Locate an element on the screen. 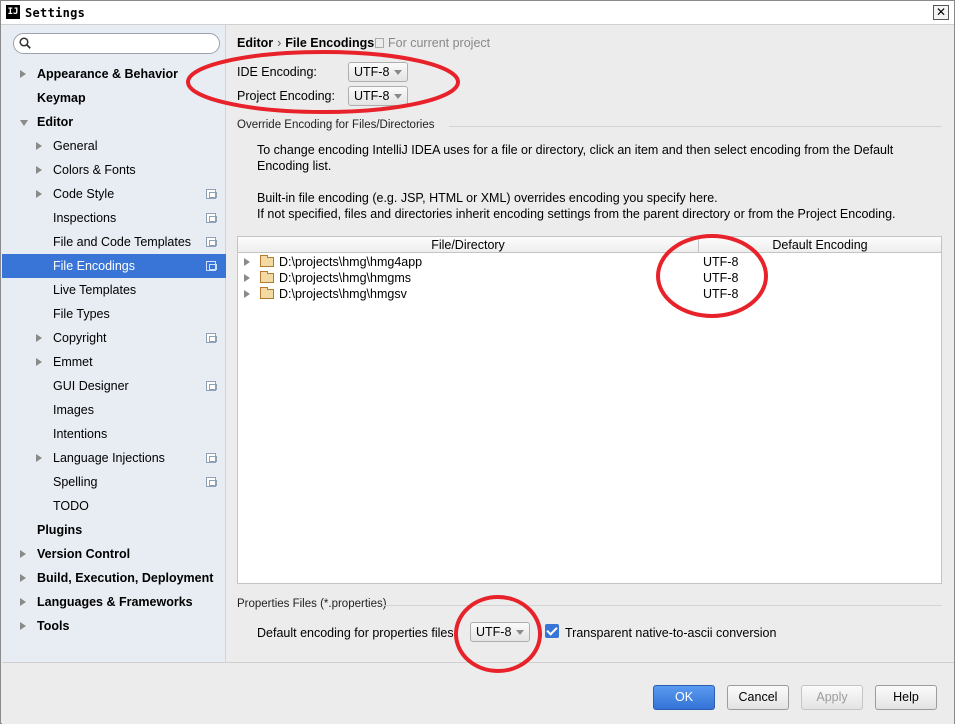 This screenshot has width=955, height=724. properties-section-title: Properties Files (*.properties) is located at coordinates (312, 604).